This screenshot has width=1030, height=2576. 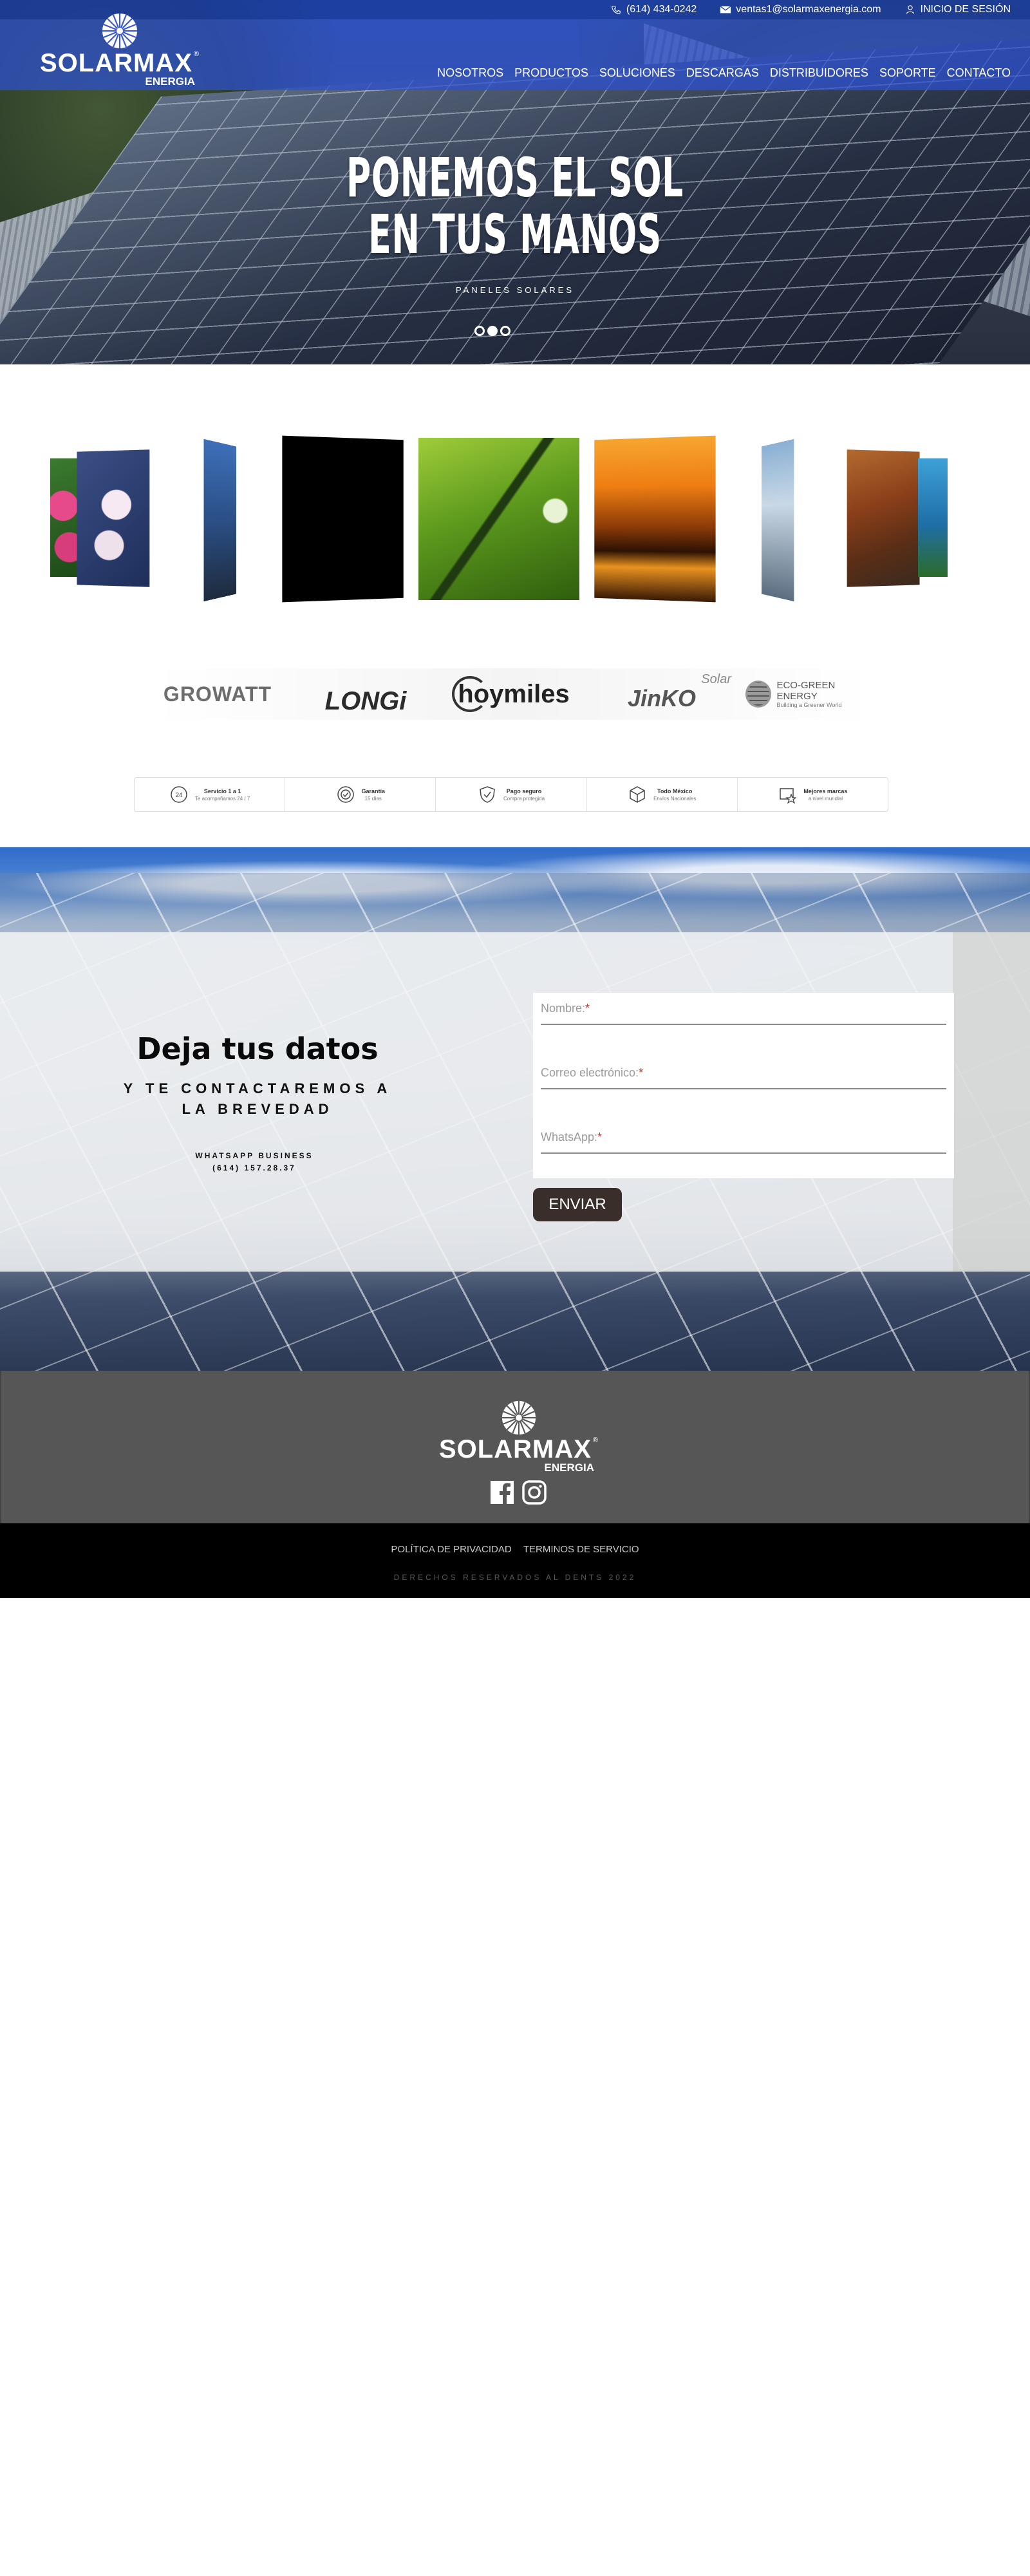 I want to click on name-required-mark: *, so click(x=587, y=1008).